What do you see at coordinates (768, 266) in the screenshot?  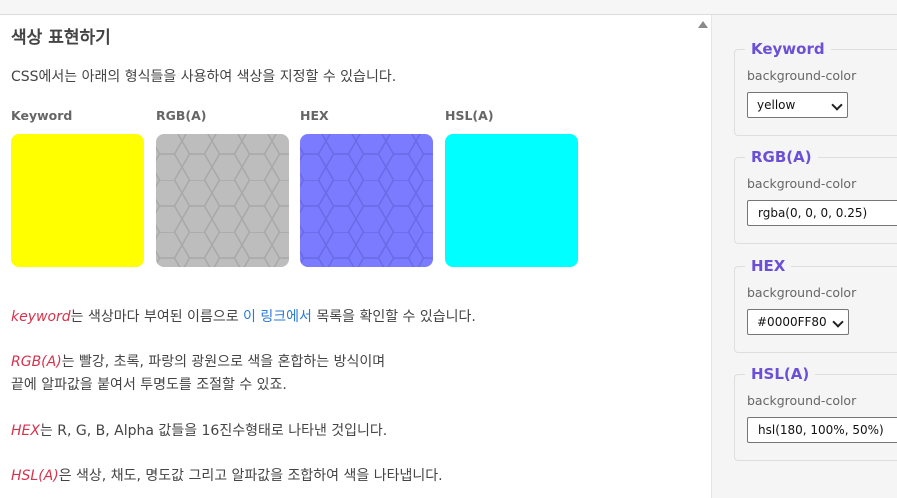 I see `card-title-hex: HEX` at bounding box center [768, 266].